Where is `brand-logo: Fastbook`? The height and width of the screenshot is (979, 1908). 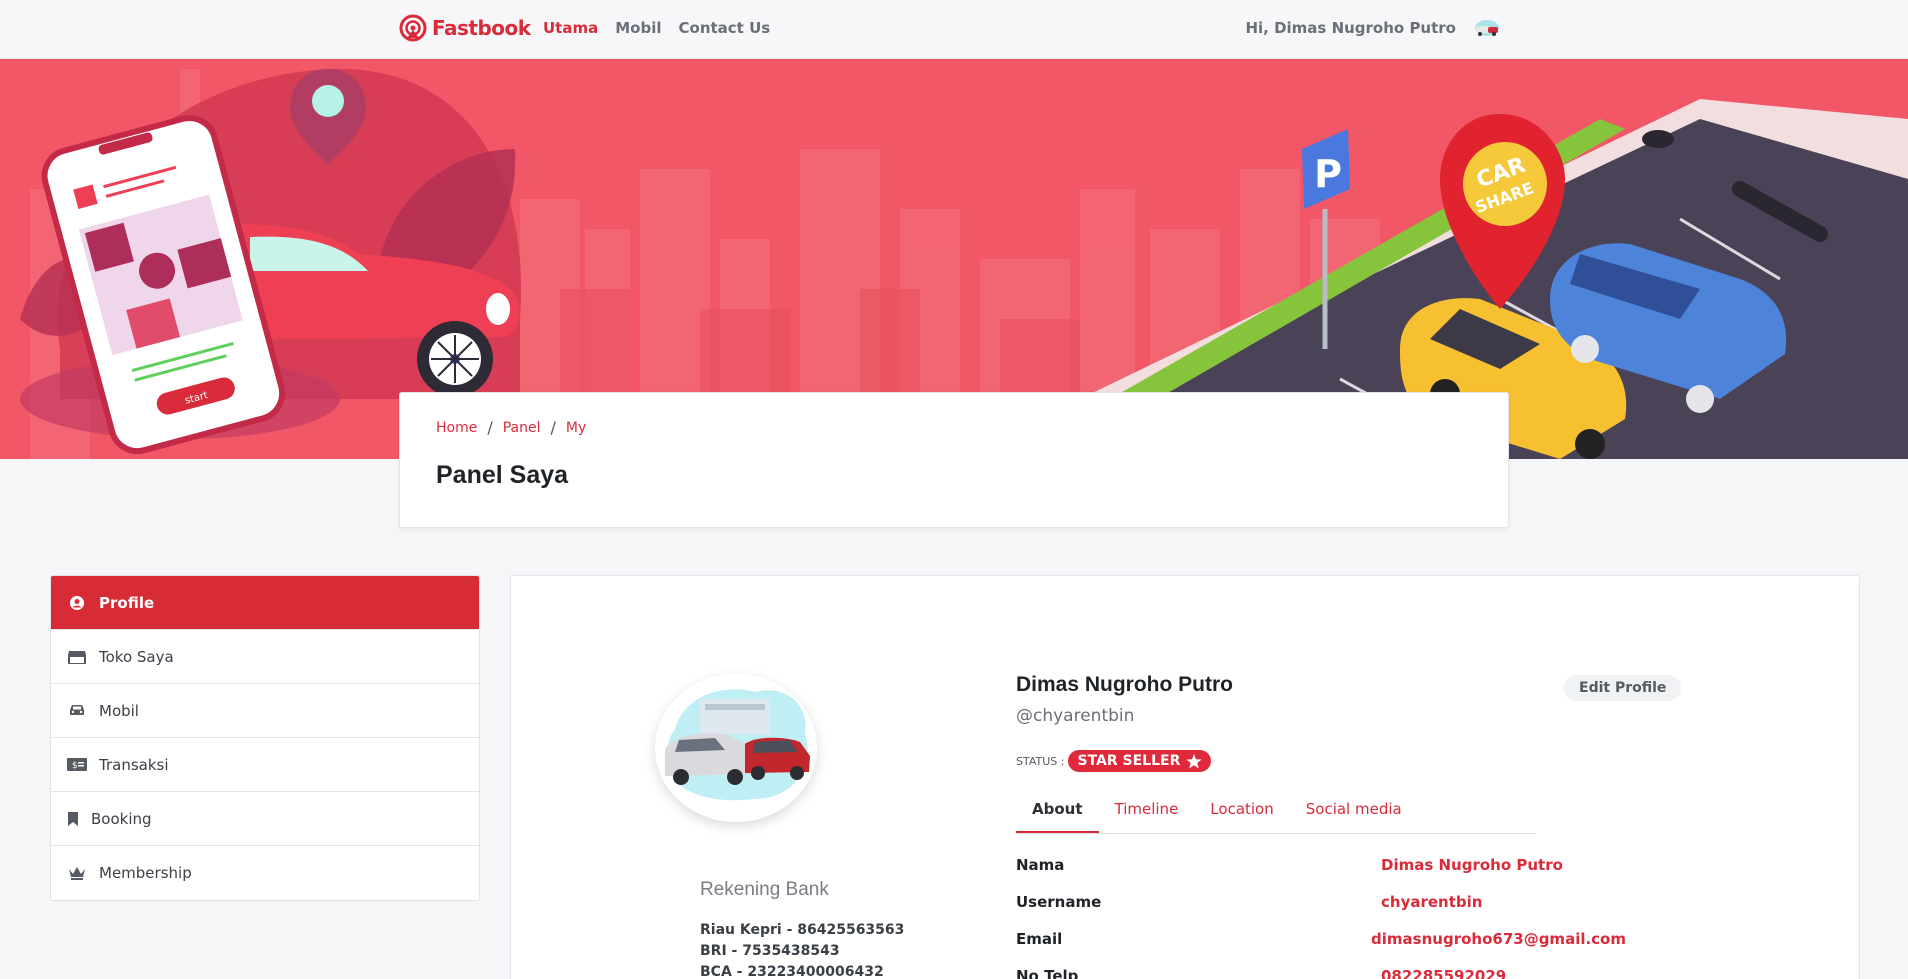 brand-logo: Fastbook is located at coordinates (464, 28).